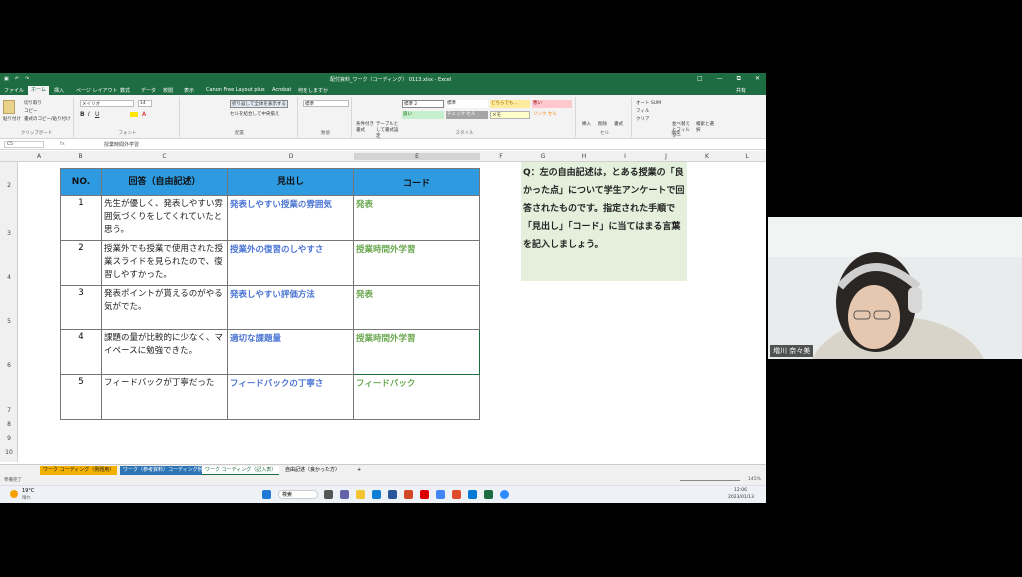  Describe the element at coordinates (625, 156) in the screenshot. I see `column-header: I` at that location.